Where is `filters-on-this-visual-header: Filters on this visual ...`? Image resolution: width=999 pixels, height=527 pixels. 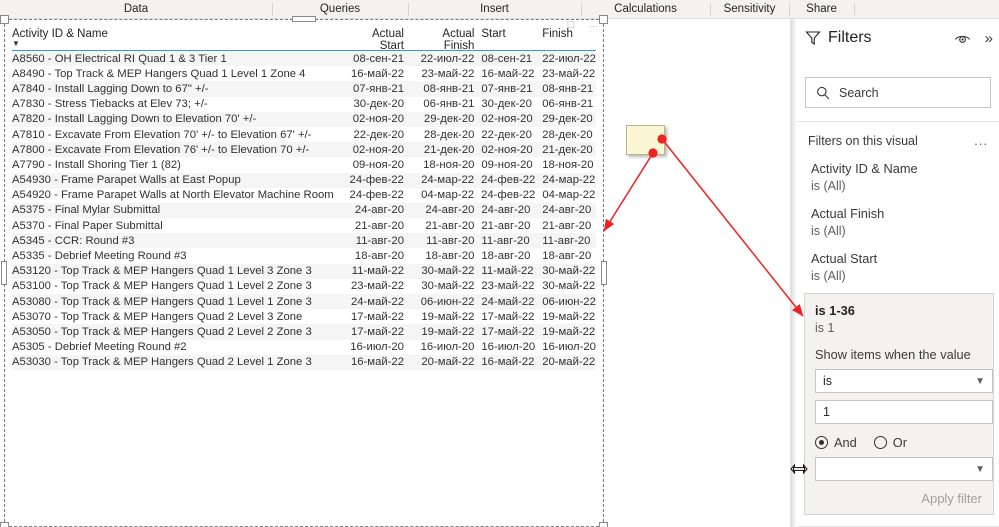 filters-on-this-visual-header: Filters on this visual ... is located at coordinates (898, 140).